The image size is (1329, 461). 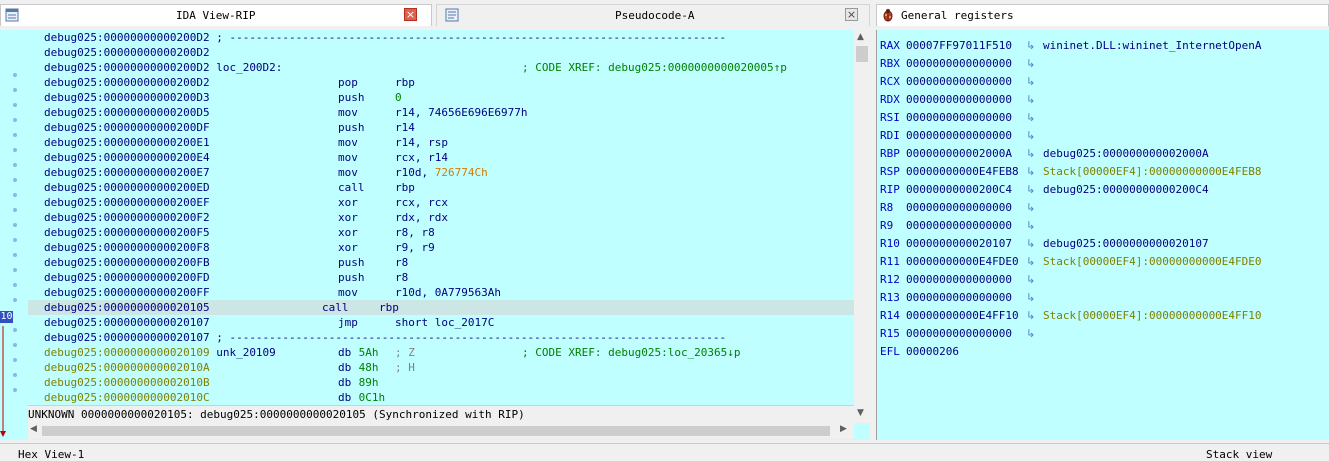 I want to click on hex-view-title: Hex View-1, so click(x=51, y=454).